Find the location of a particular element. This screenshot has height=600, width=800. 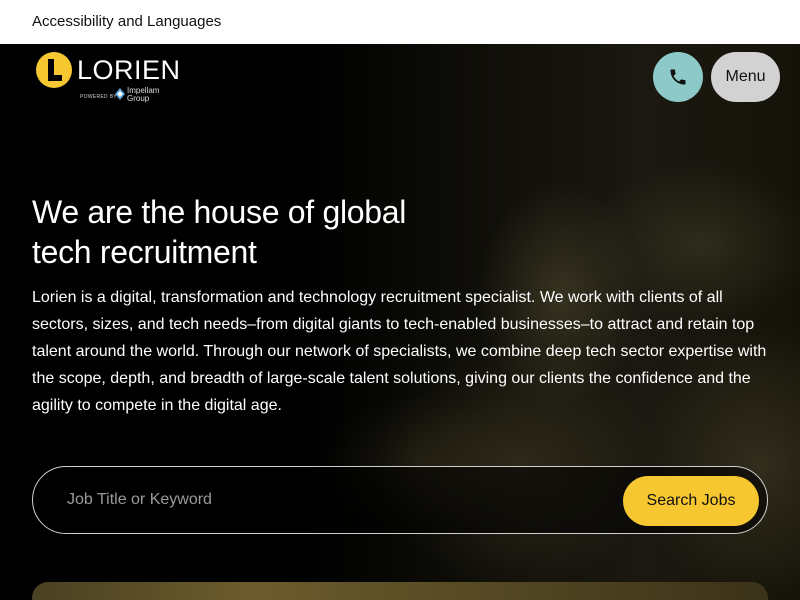

featured-image-card is located at coordinates (400, 591).